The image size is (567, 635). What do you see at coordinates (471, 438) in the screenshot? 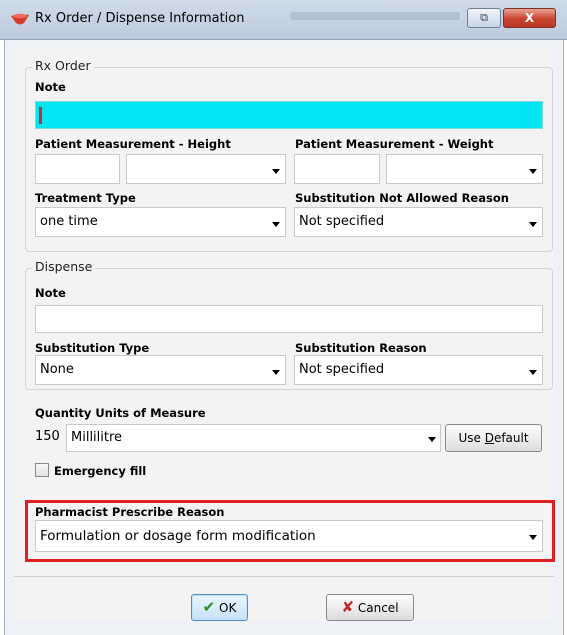
I see `use-default-label-pre: Use` at bounding box center [471, 438].